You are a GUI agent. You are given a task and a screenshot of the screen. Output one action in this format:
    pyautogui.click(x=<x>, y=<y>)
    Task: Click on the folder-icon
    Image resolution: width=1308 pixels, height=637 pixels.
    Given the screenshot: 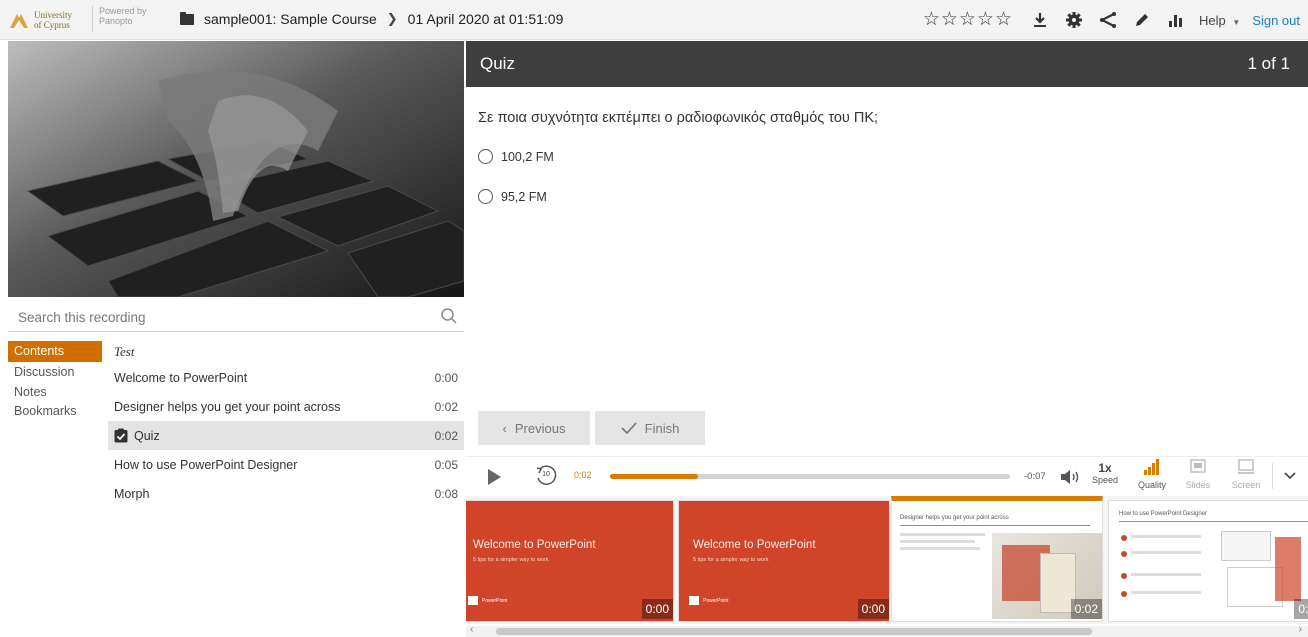 What is the action you would take?
    pyautogui.click(x=187, y=18)
    